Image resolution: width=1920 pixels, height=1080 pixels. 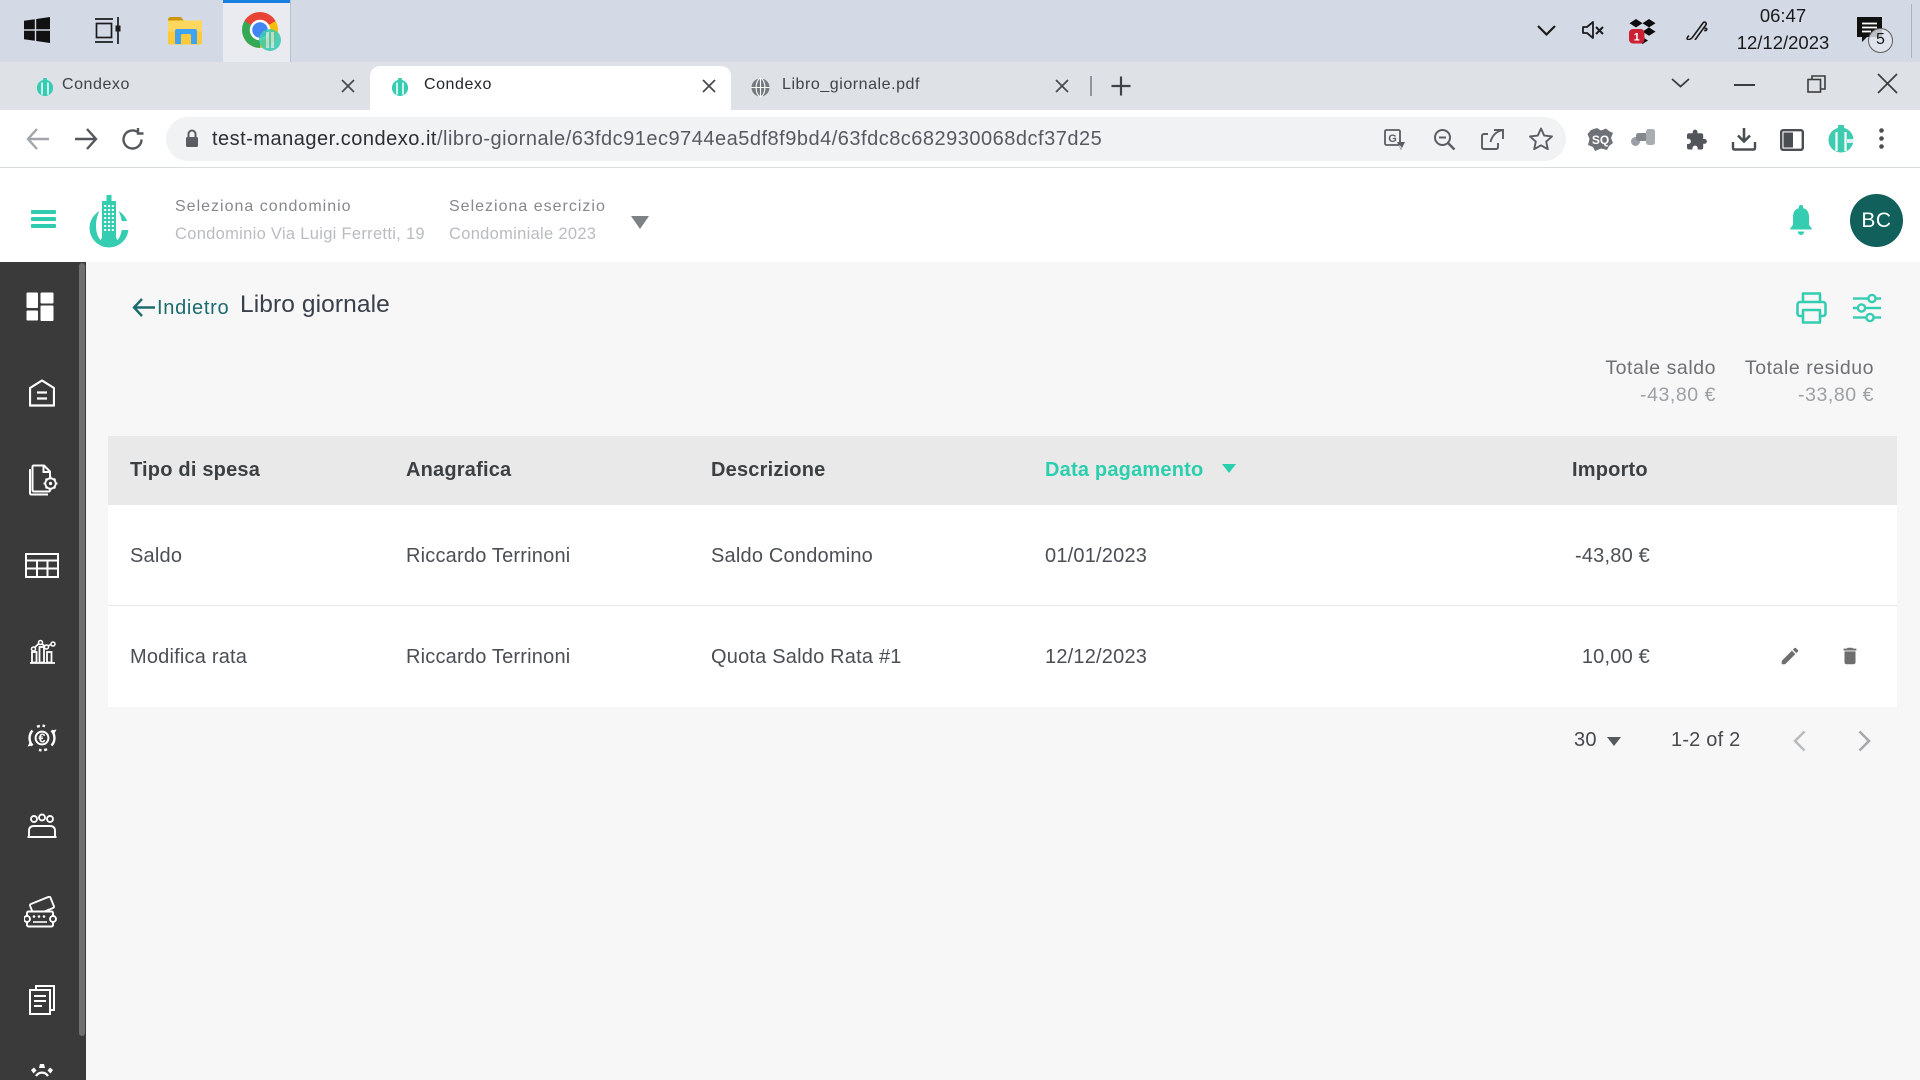 What do you see at coordinates (1392, 139) in the screenshot?
I see `svg-text: G` at bounding box center [1392, 139].